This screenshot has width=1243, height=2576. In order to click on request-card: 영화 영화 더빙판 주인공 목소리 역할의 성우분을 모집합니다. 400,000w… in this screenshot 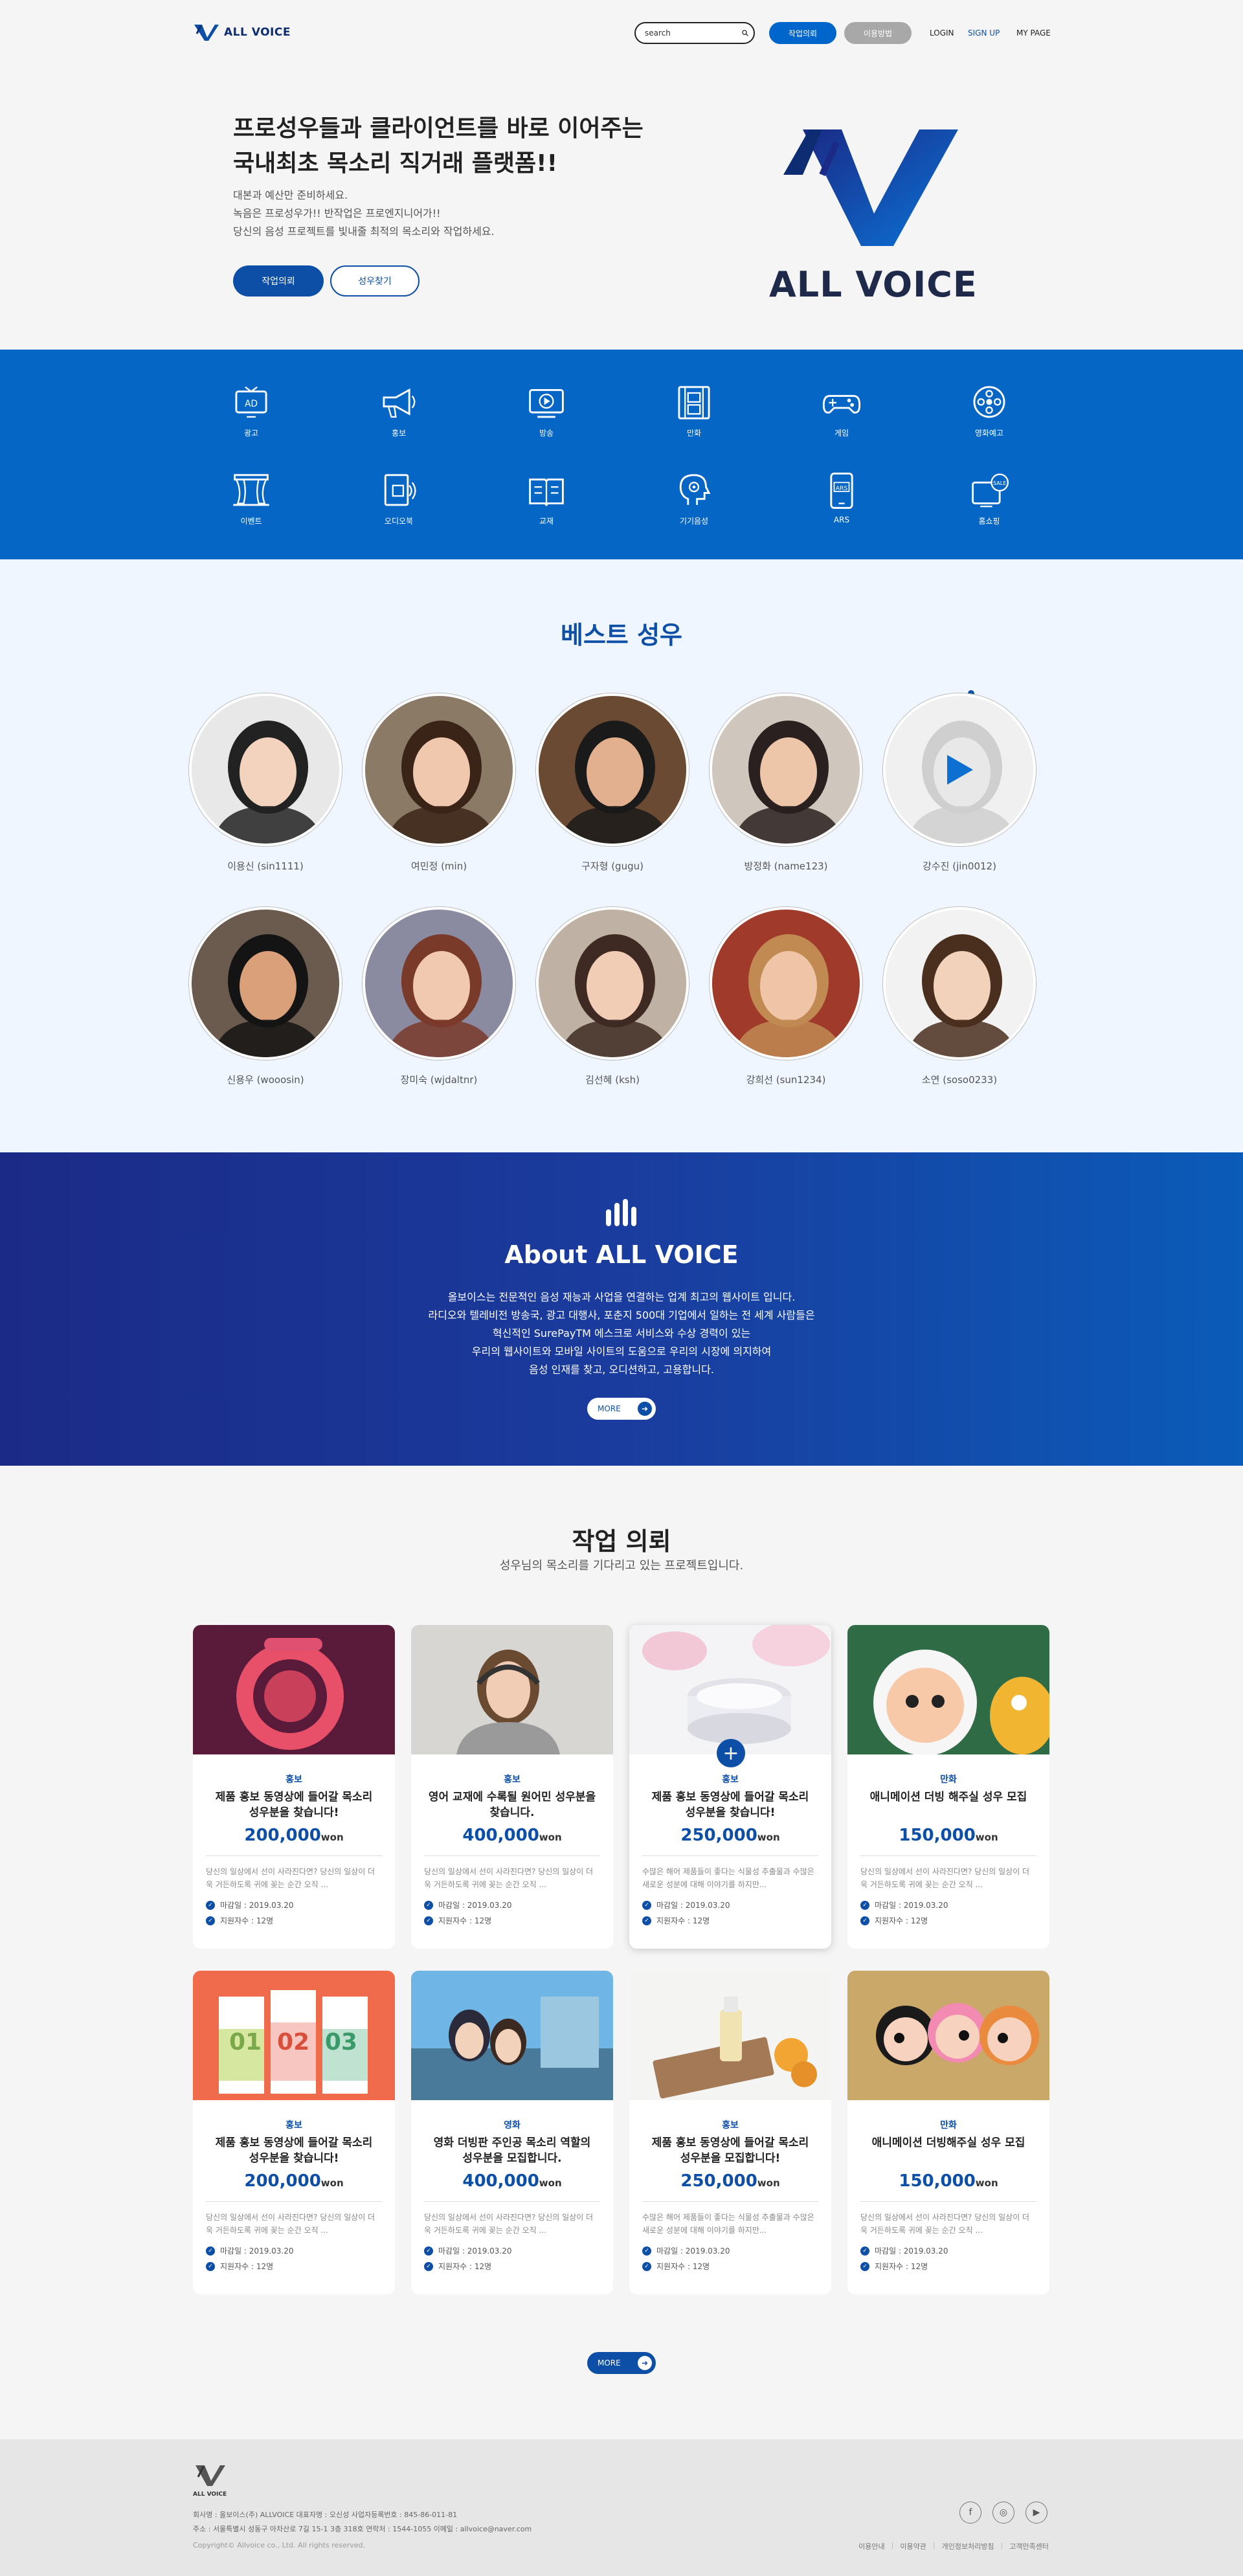, I will do `click(512, 2132)`.